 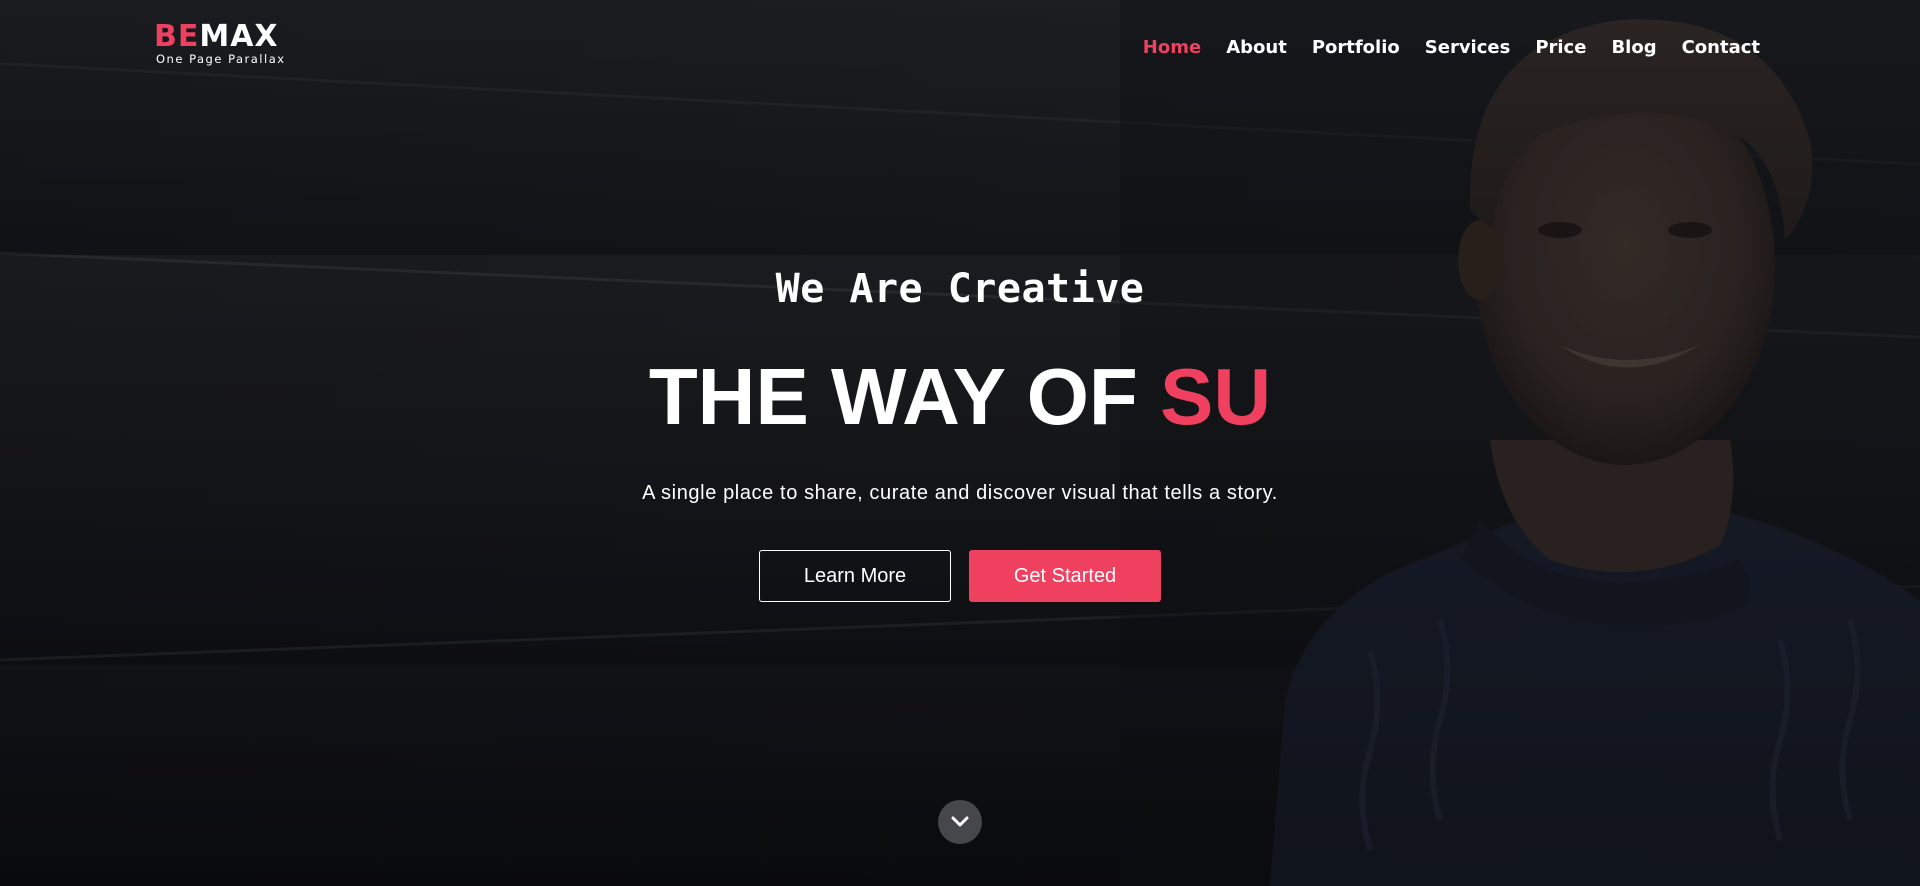 What do you see at coordinates (904, 396) in the screenshot?
I see `headline-main-text: THE WAY OF` at bounding box center [904, 396].